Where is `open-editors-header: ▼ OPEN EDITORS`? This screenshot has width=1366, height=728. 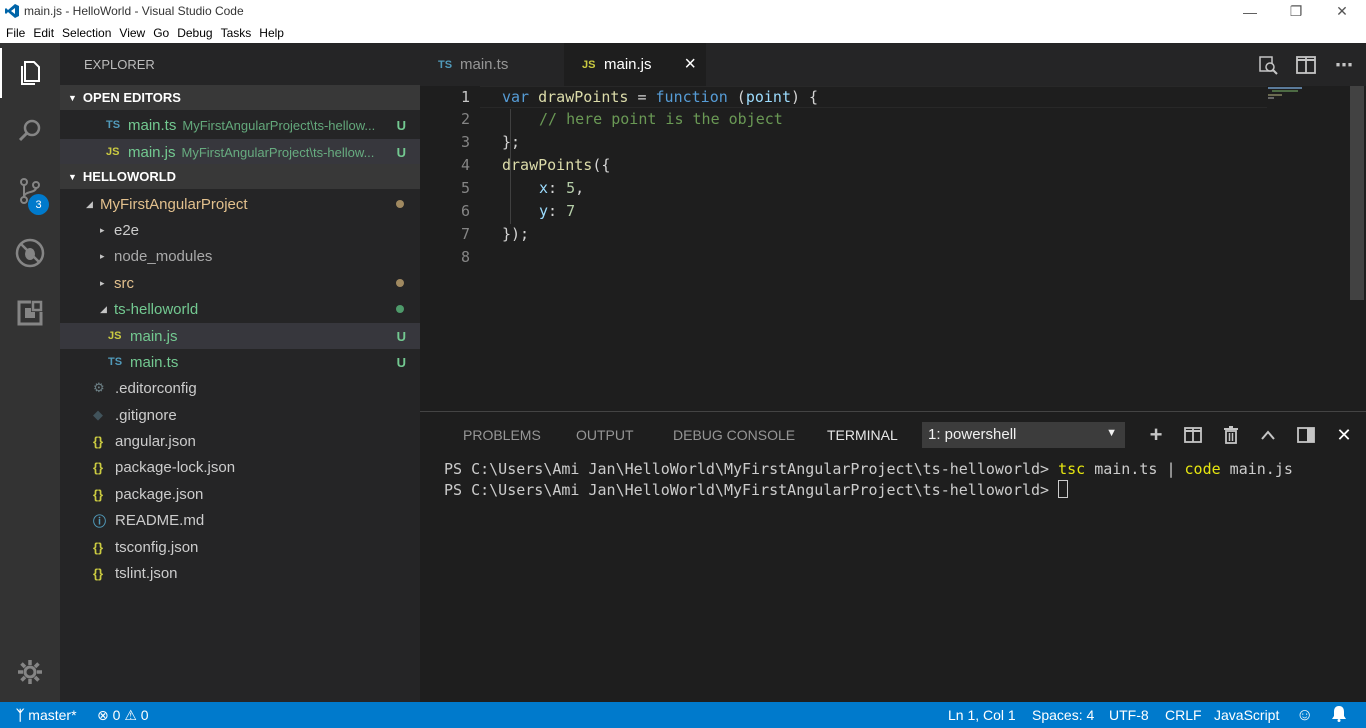 open-editors-header: ▼ OPEN EDITORS is located at coordinates (240, 97).